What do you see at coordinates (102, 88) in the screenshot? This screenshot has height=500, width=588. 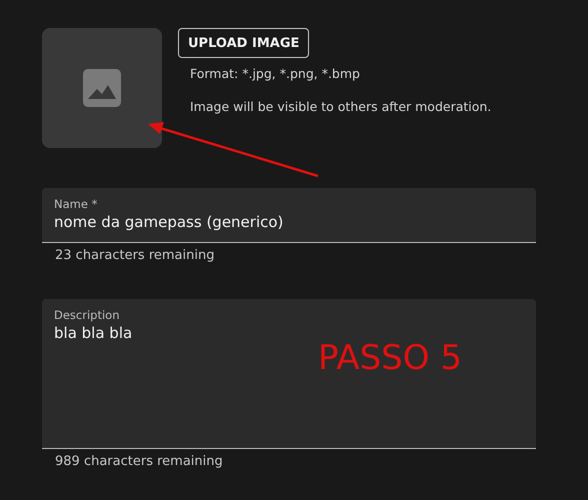 I see `image-icon` at bounding box center [102, 88].